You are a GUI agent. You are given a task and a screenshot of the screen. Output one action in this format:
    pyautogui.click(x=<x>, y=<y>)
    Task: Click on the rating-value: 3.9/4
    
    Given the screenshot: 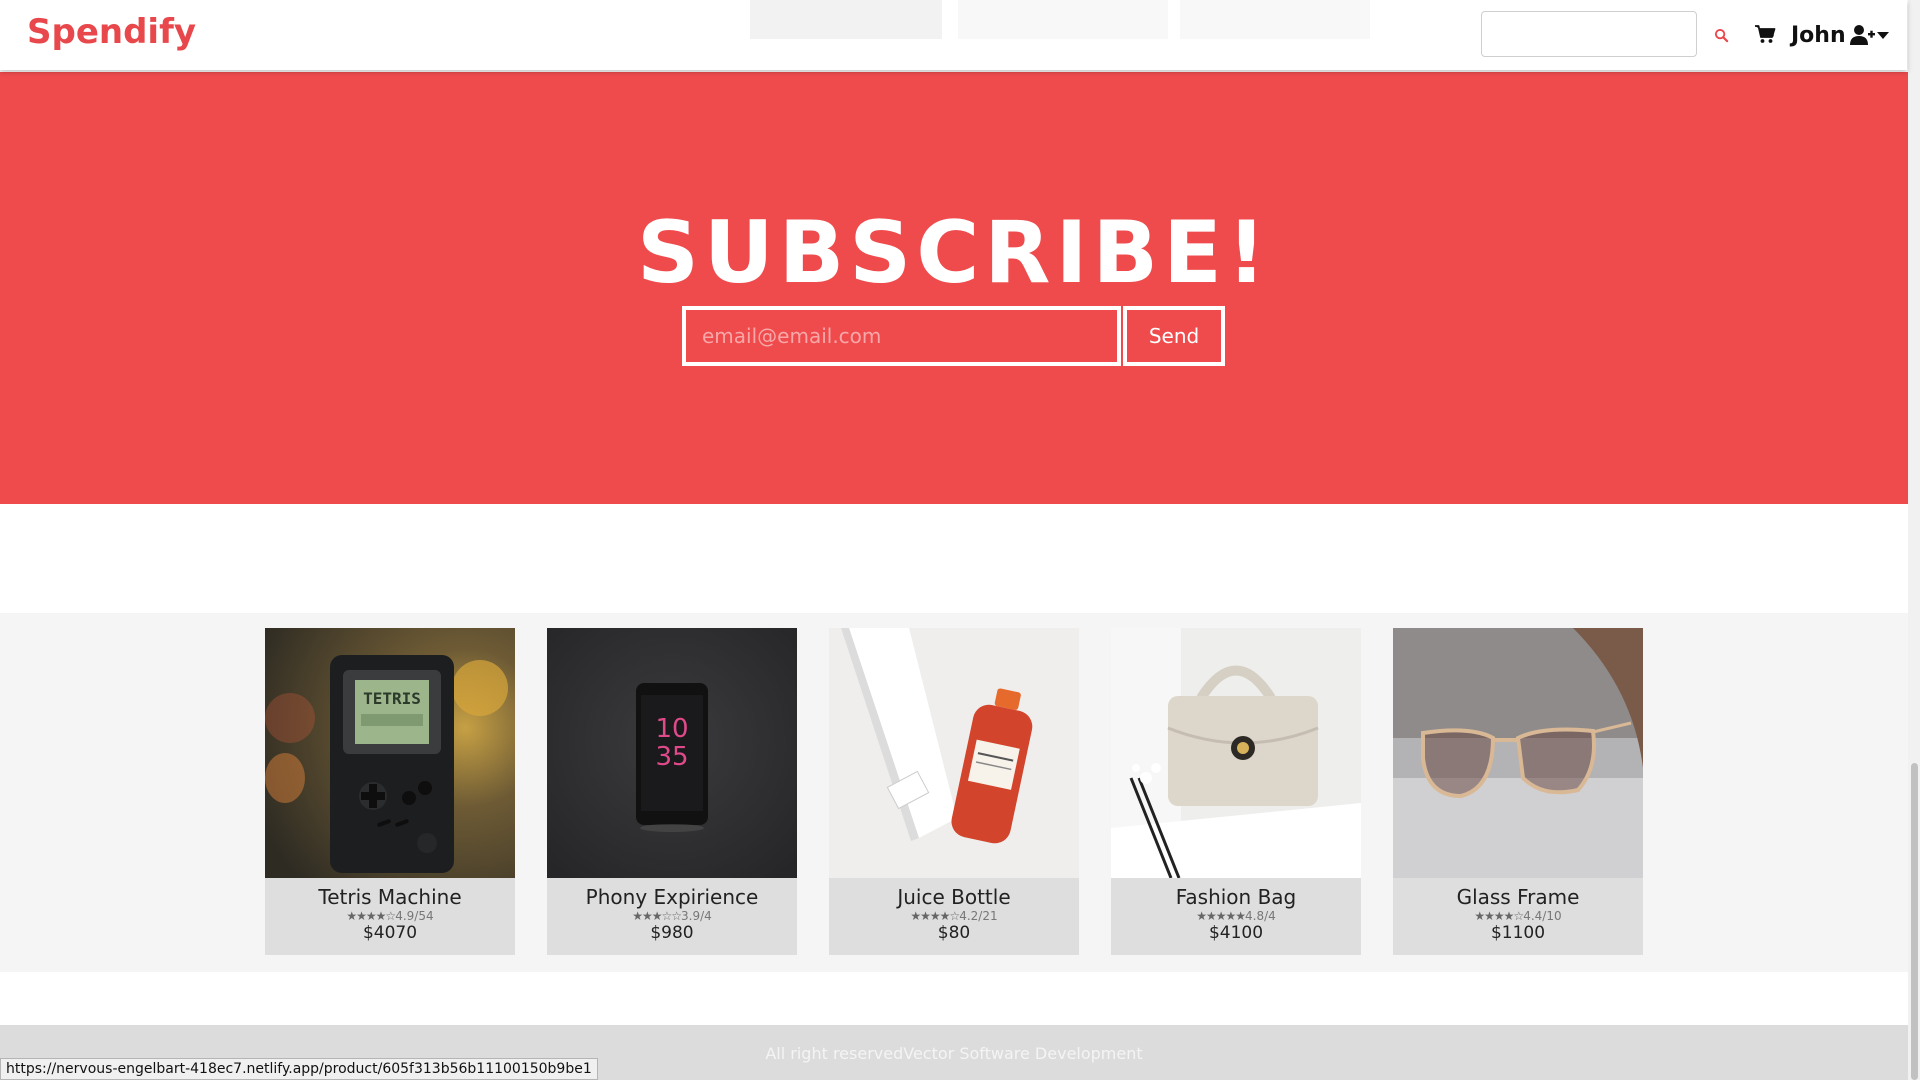 What is the action you would take?
    pyautogui.click(x=696, y=916)
    